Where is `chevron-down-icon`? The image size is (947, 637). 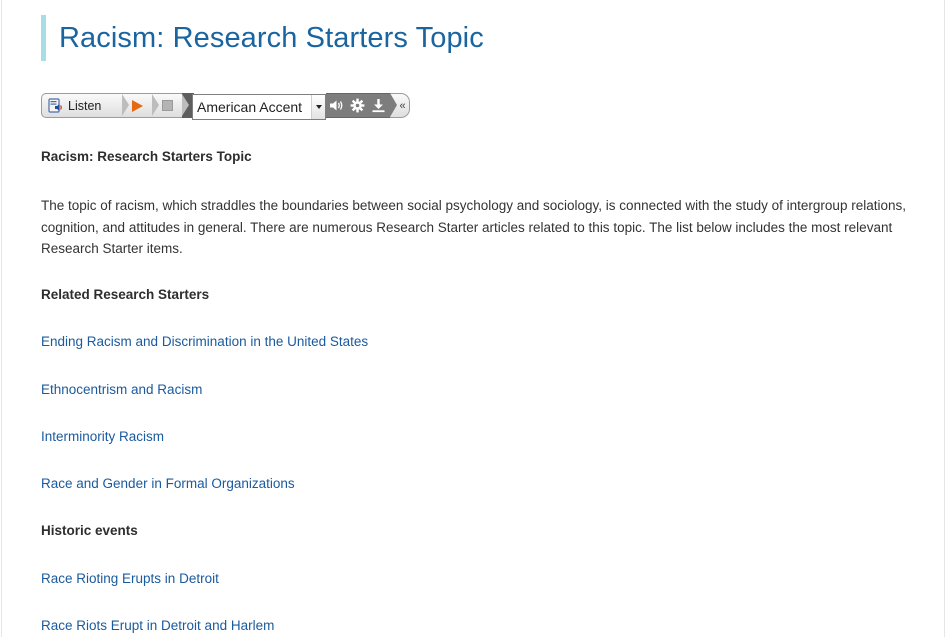 chevron-down-icon is located at coordinates (318, 107).